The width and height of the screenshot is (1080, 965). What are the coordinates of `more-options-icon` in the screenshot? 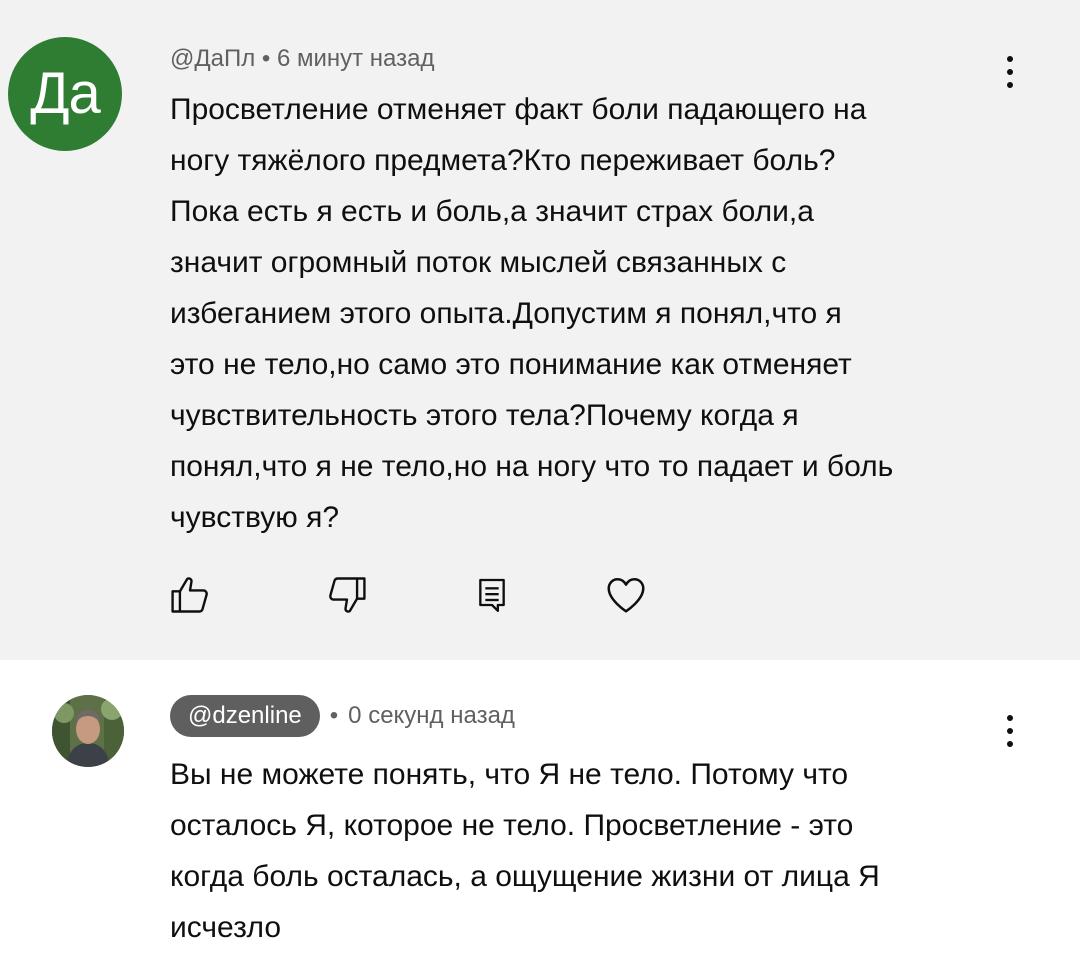 It's located at (1010, 731).